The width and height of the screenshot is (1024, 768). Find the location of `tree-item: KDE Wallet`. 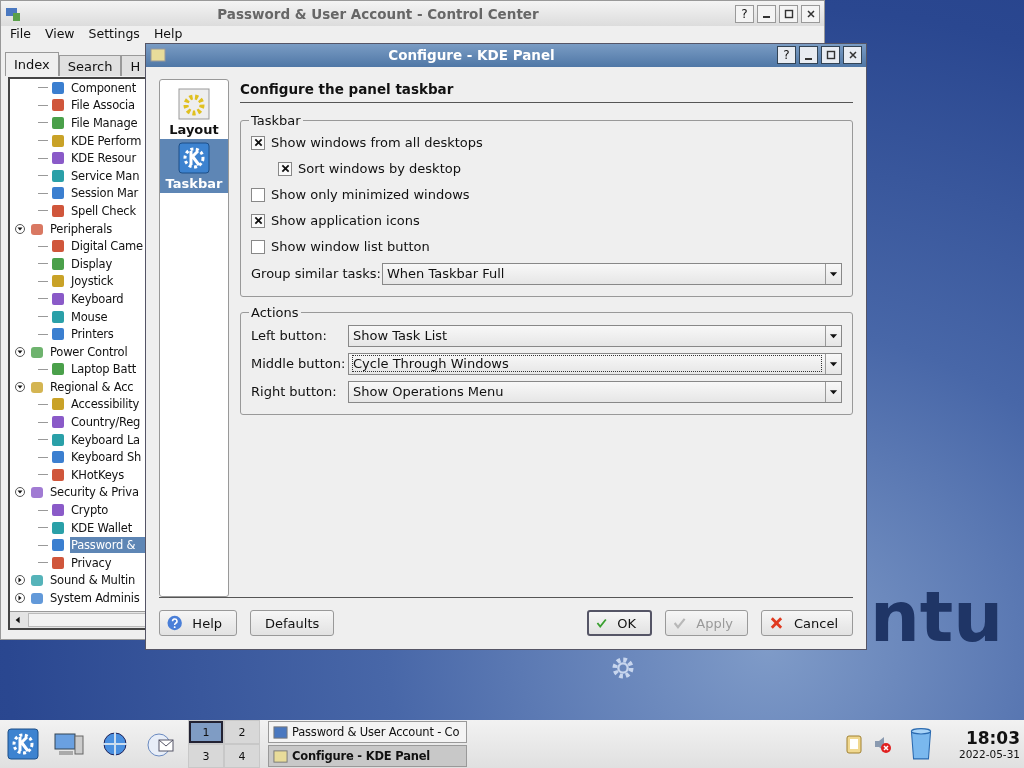

tree-item: KDE Wallet is located at coordinates (101, 527).